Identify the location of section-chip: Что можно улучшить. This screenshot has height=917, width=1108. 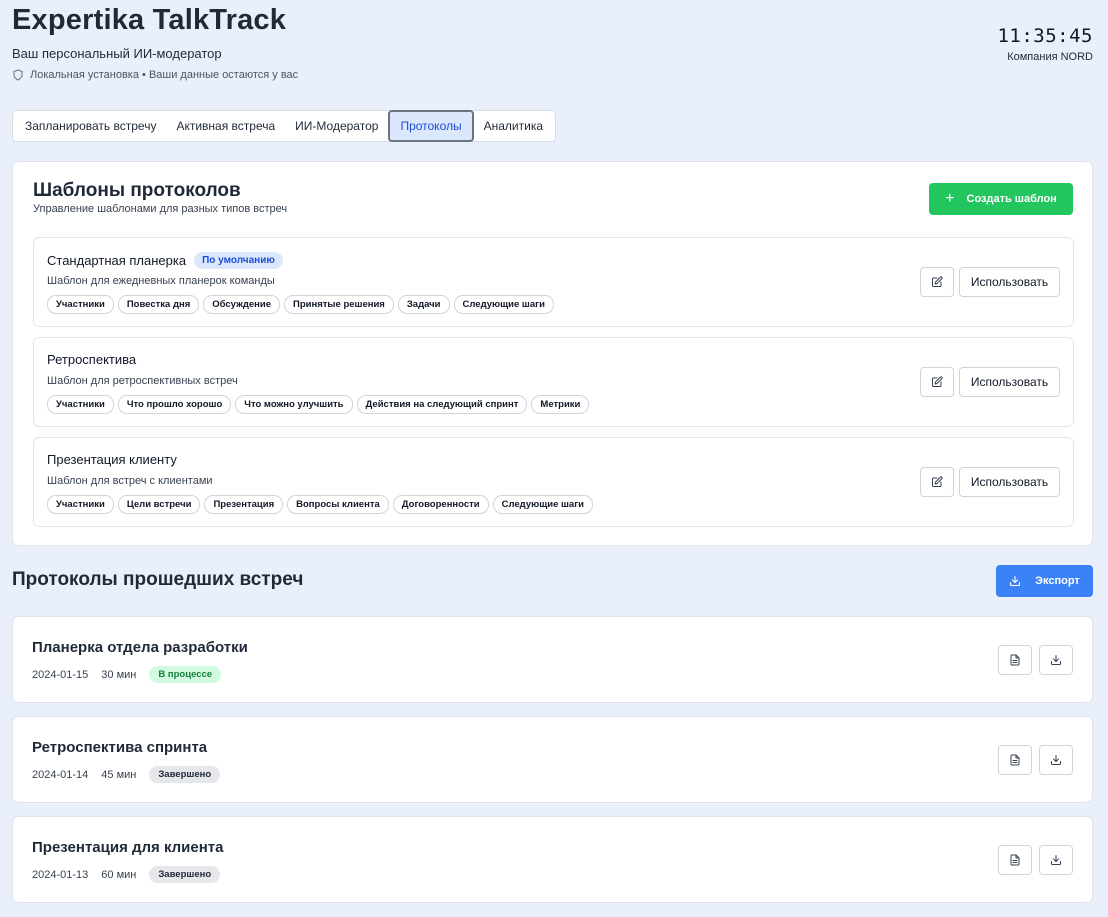
(294, 404).